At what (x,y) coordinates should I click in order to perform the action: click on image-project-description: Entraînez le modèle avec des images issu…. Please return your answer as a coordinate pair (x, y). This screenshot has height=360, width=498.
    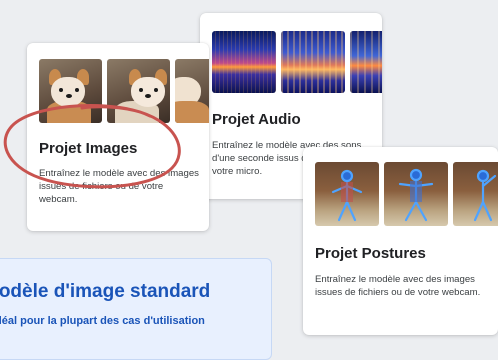
    Looking at the image, I should click on (119, 186).